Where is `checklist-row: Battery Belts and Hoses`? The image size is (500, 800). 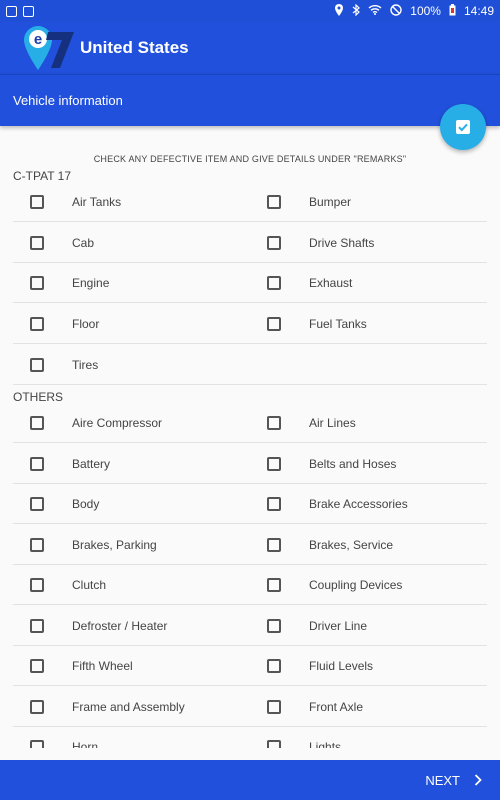
checklist-row: Battery Belts and Hoses is located at coordinates (250, 464).